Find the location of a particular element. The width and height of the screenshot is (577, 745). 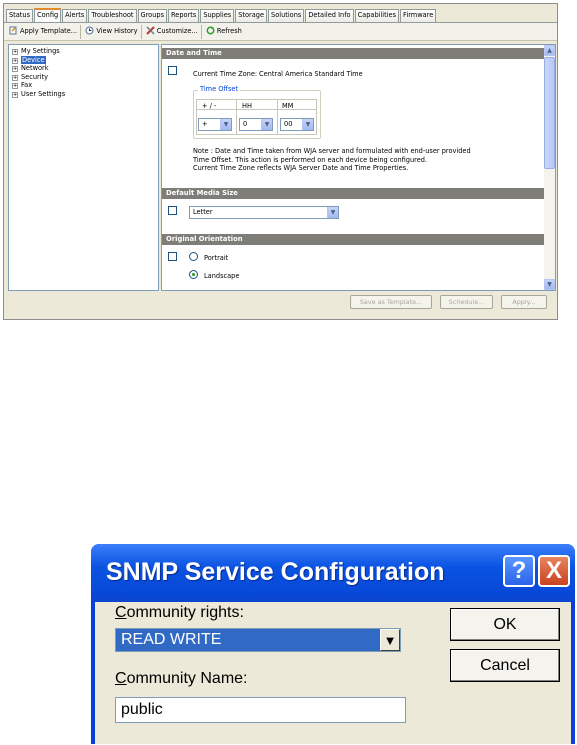

help-button: ? is located at coordinates (519, 571).